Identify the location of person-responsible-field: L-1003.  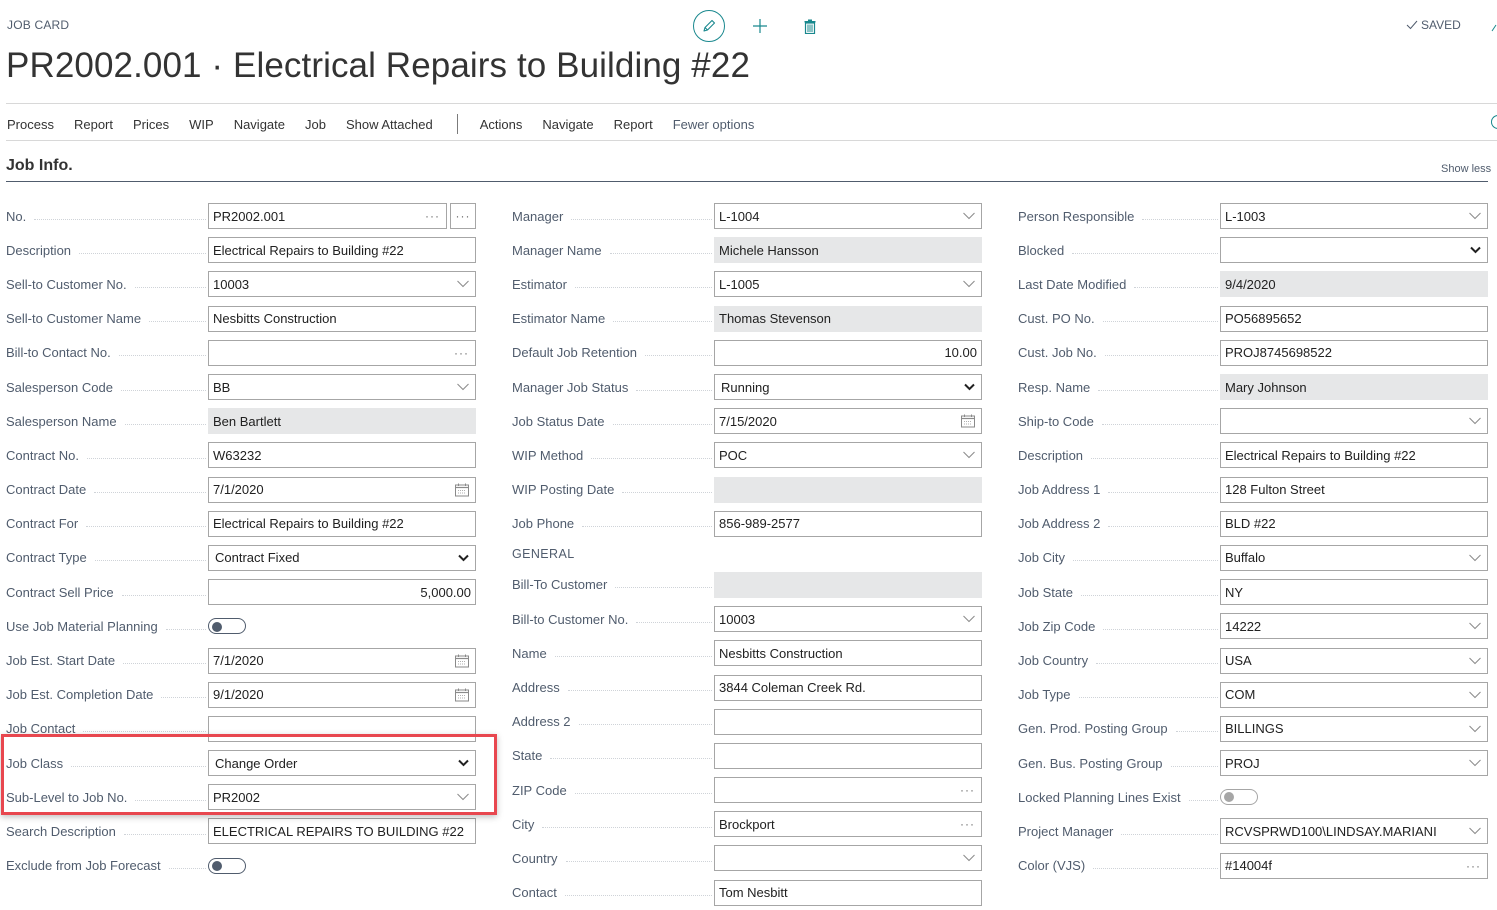
(1354, 216).